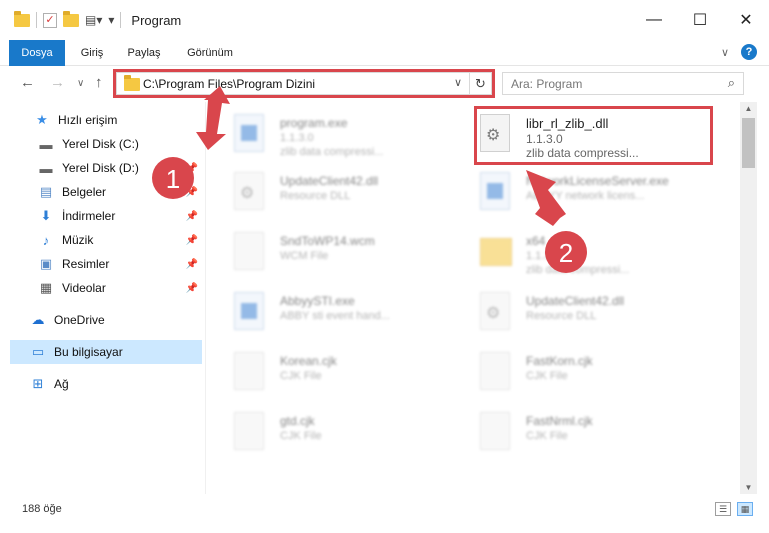 This screenshot has width=769, height=533. I want to click on tab-paylas: Paylaş, so click(144, 53).